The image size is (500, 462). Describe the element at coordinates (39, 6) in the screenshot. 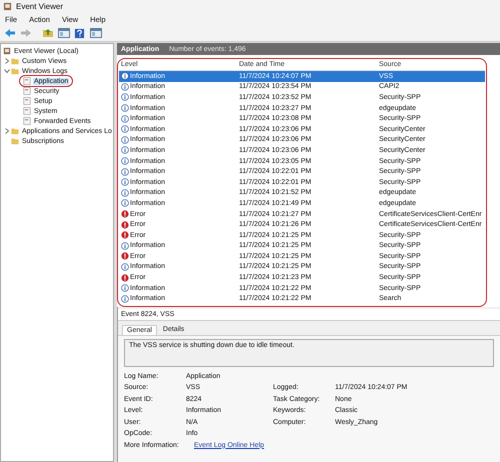

I see `window-title: Event Viewer` at that location.